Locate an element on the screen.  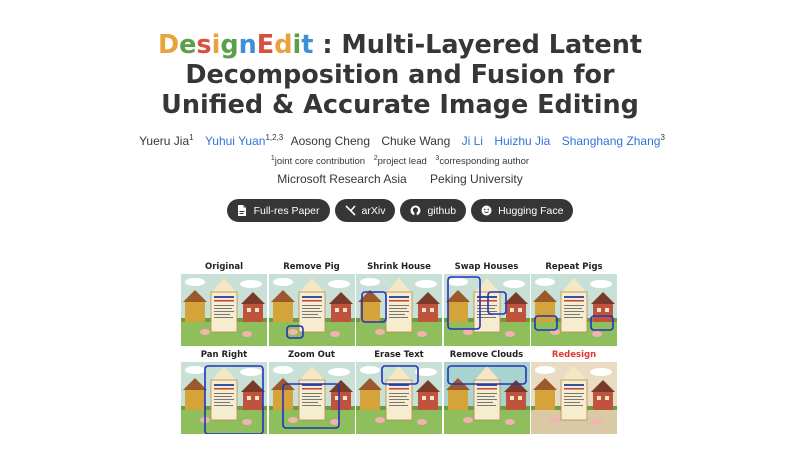
author-name: Ji Li is located at coordinates (472, 141).